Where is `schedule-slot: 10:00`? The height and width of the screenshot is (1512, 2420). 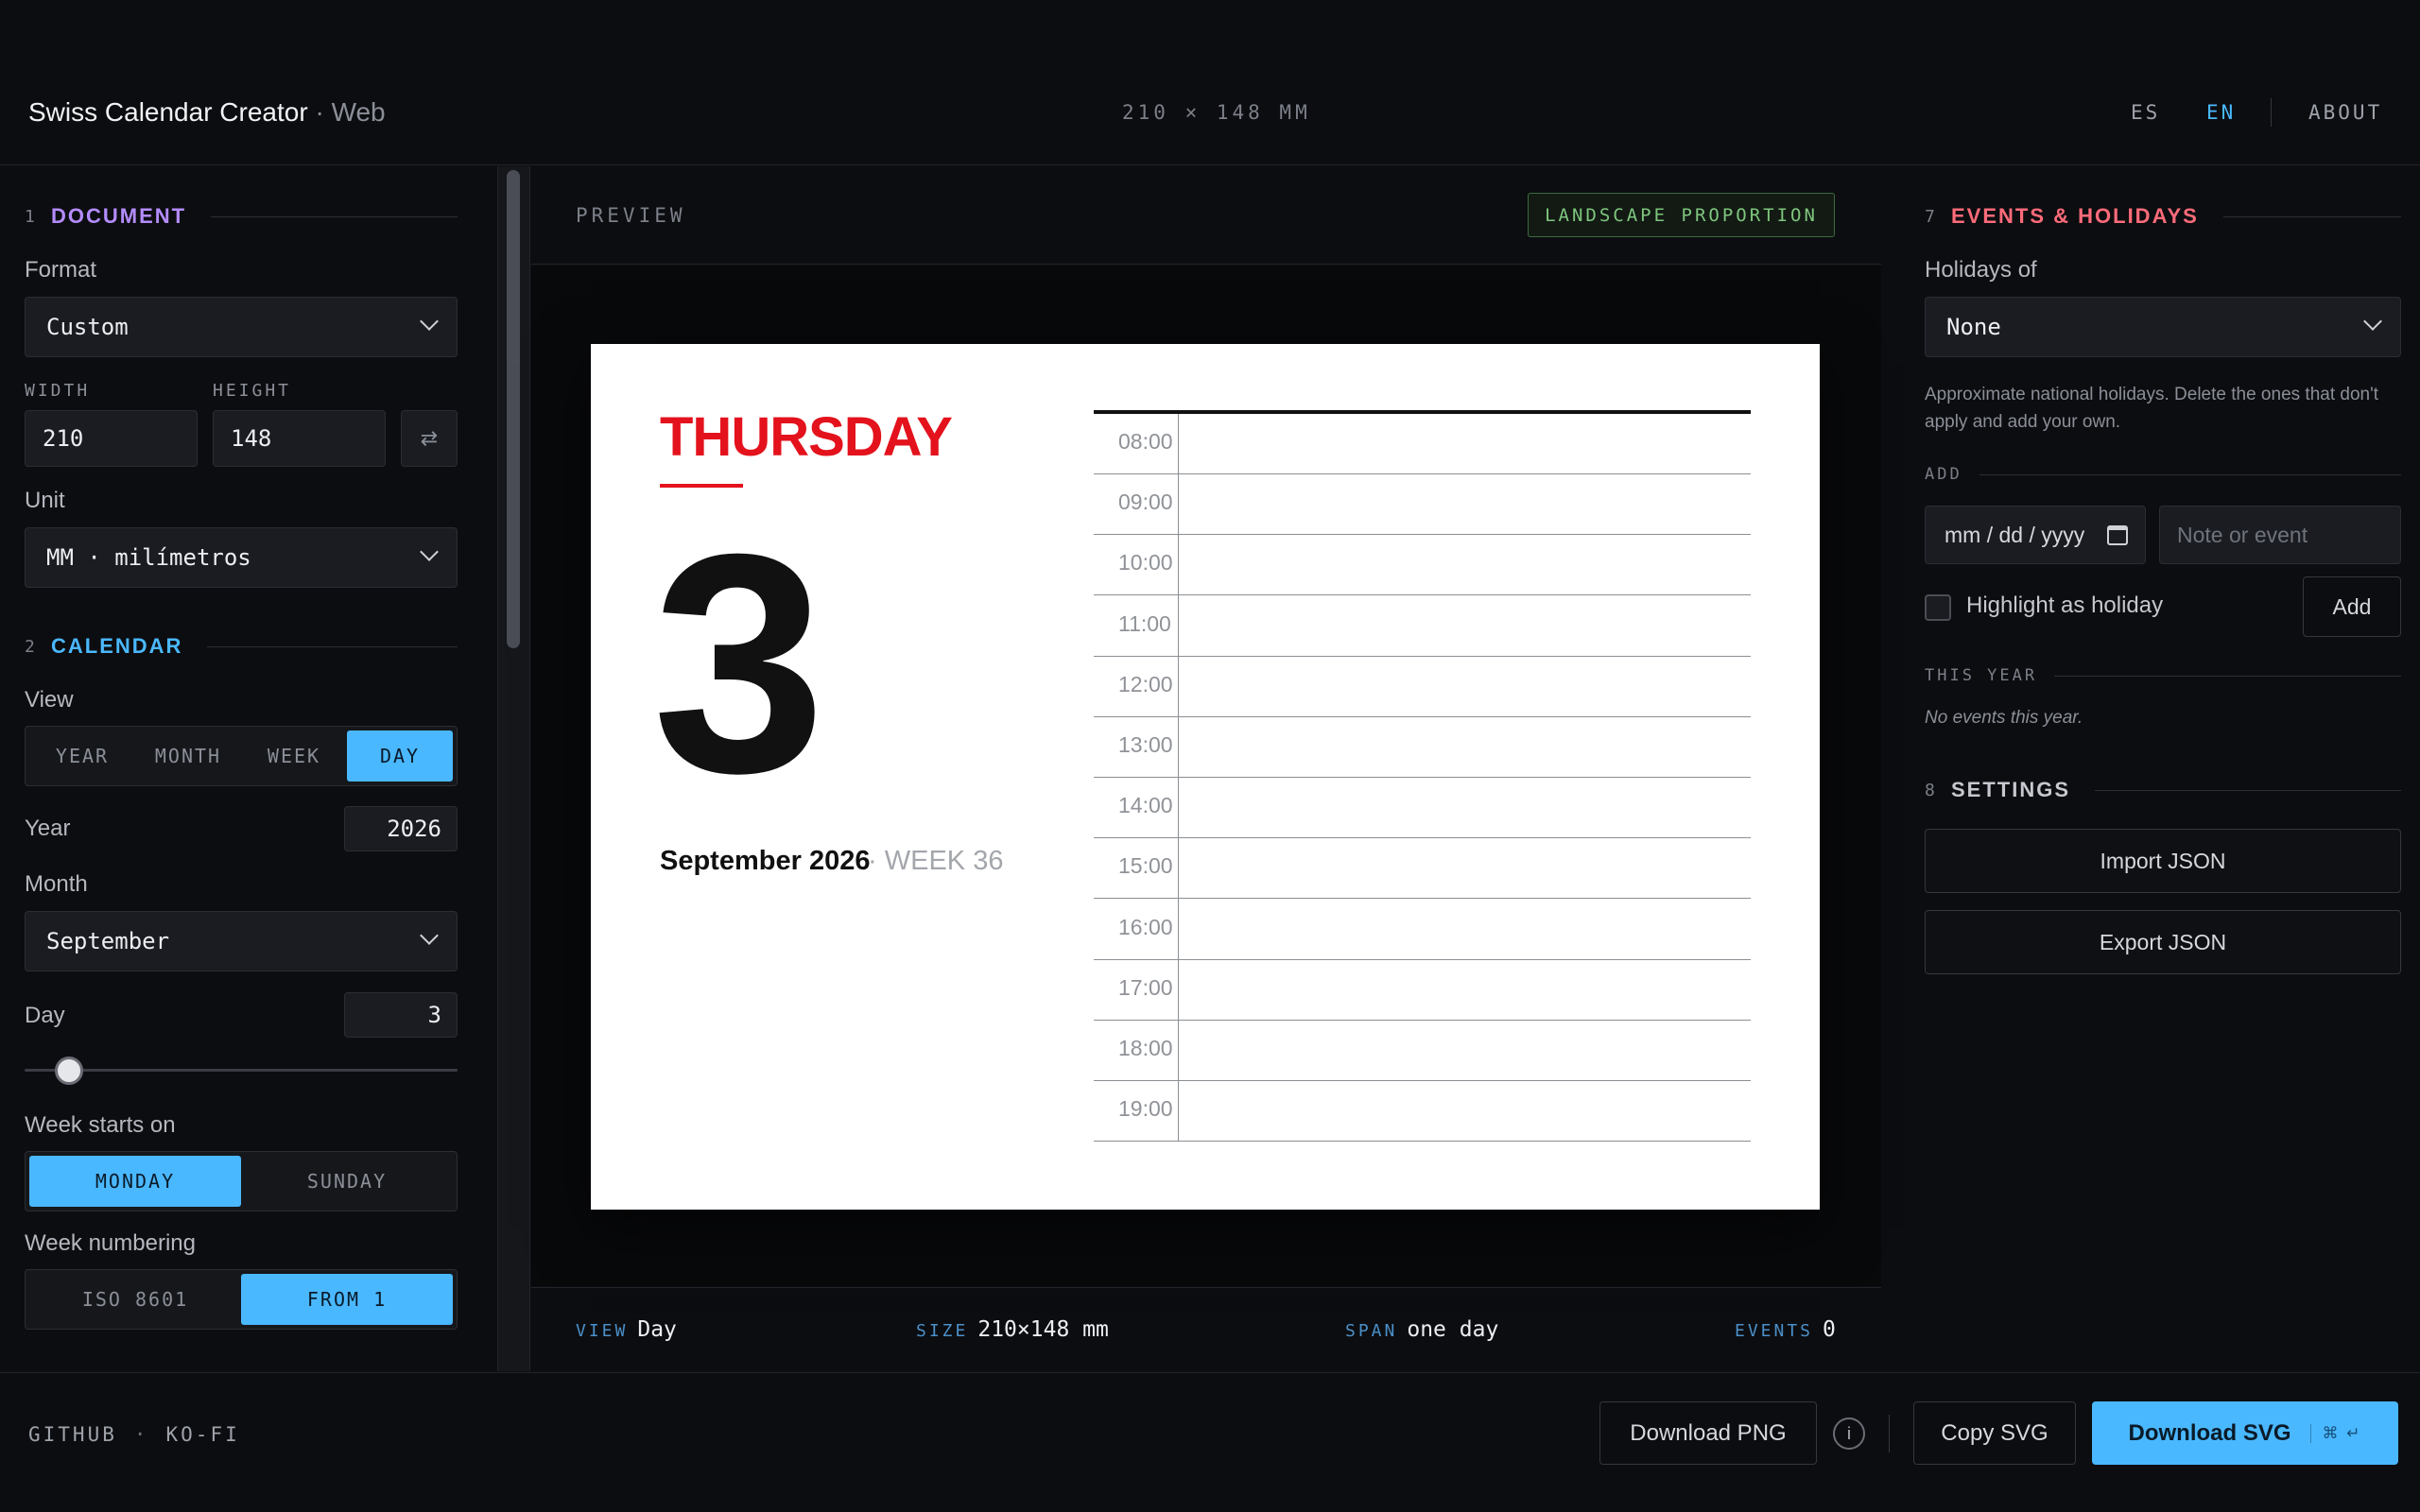 schedule-slot: 10:00 is located at coordinates (1423, 565).